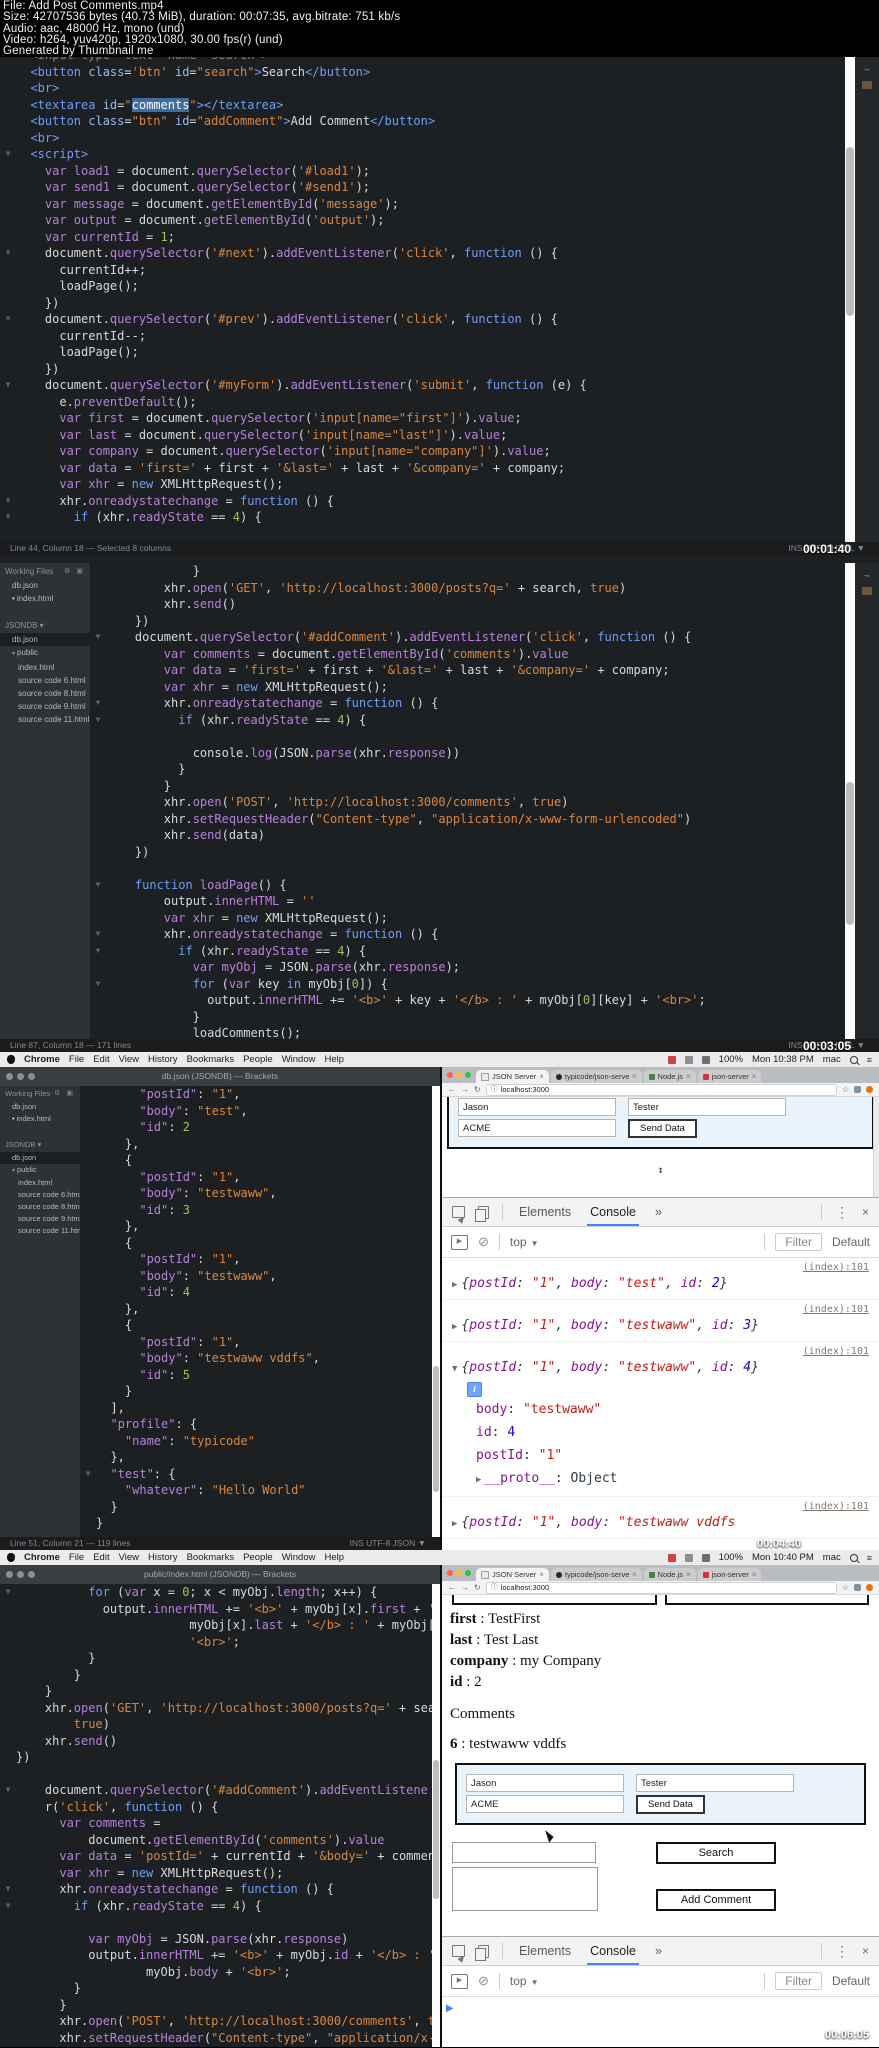 The height and width of the screenshot is (2048, 879). What do you see at coordinates (211, 1059) in the screenshot?
I see `menu-item-bookmarks: Bookmarks` at bounding box center [211, 1059].